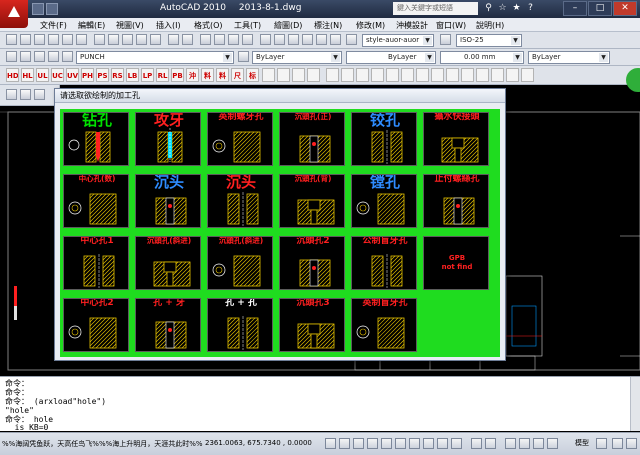 Image resolution: width=640 pixels, height=455 pixels. I want to click on layer-previous-icon, so click(243, 56).